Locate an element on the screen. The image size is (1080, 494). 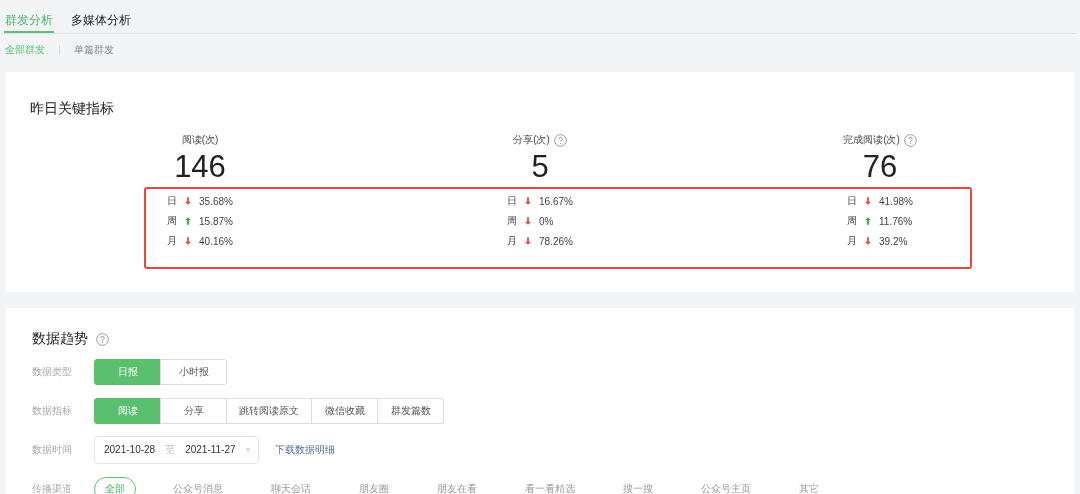
channel-chip: 朋友在看 is located at coordinates (457, 485).